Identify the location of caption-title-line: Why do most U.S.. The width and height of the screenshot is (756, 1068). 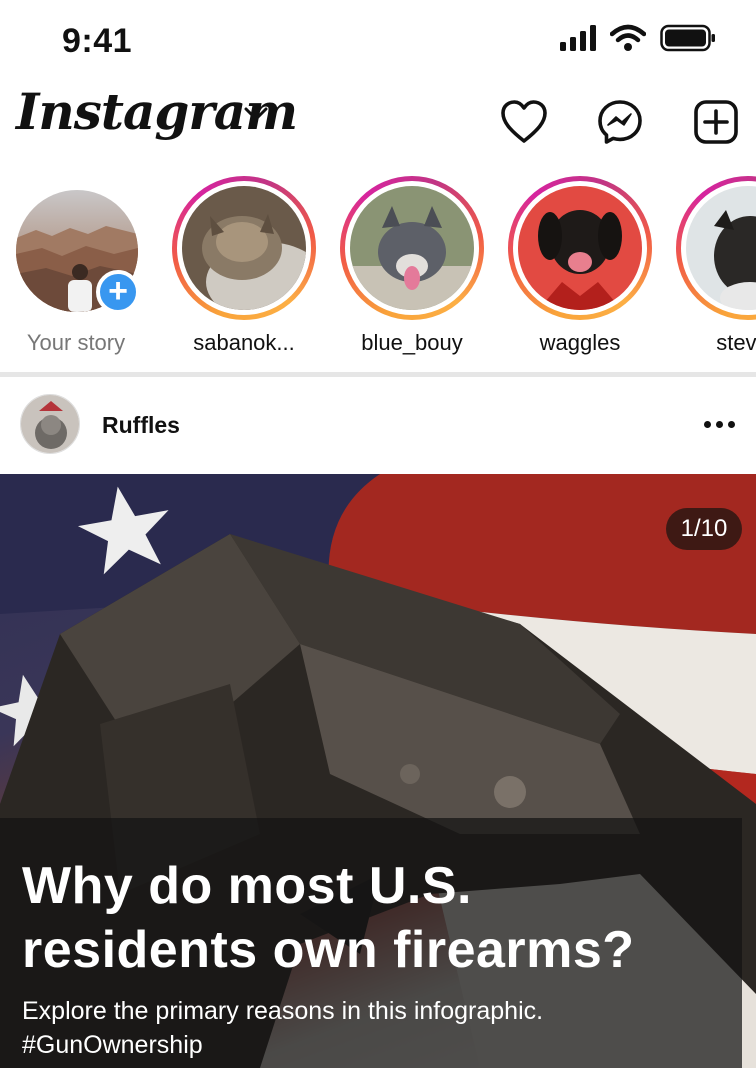
(247, 886).